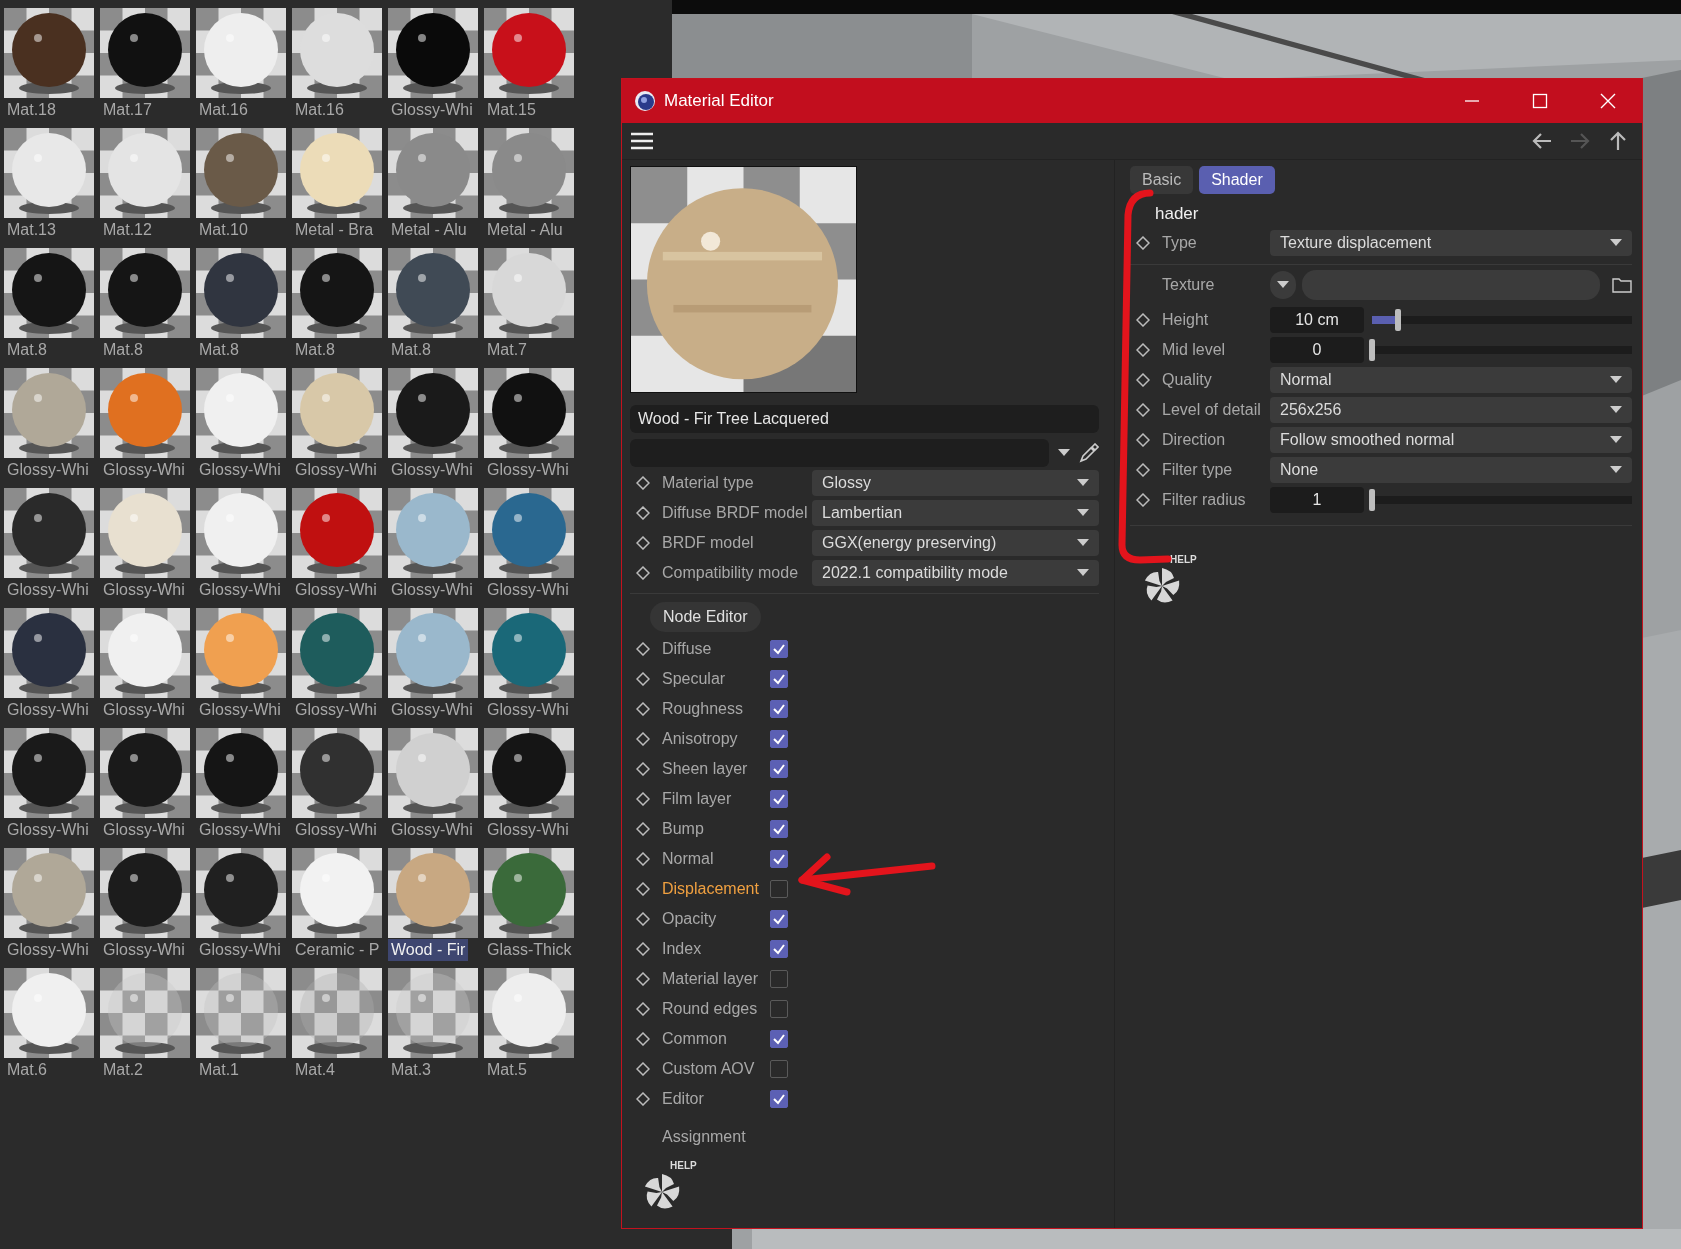 The image size is (1681, 1249). I want to click on material-name: Mat.2, so click(123, 1070).